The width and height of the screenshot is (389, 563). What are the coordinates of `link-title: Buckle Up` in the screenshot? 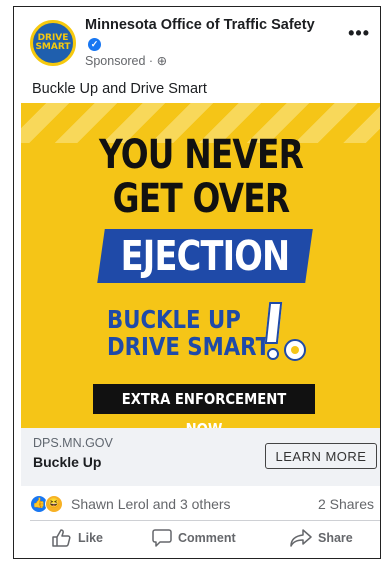 It's located at (67, 462).